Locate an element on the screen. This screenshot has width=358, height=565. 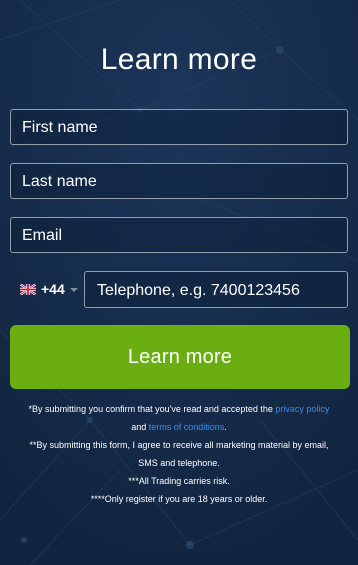
form-title: Learn more is located at coordinates (179, 59).